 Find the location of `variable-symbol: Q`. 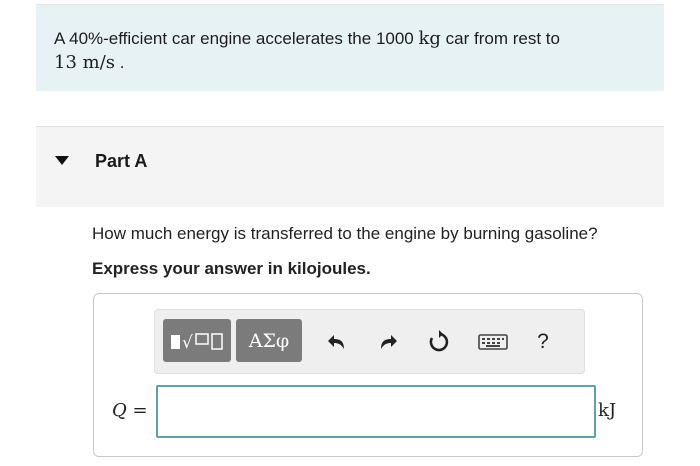

variable-symbol: Q is located at coordinates (119, 410).